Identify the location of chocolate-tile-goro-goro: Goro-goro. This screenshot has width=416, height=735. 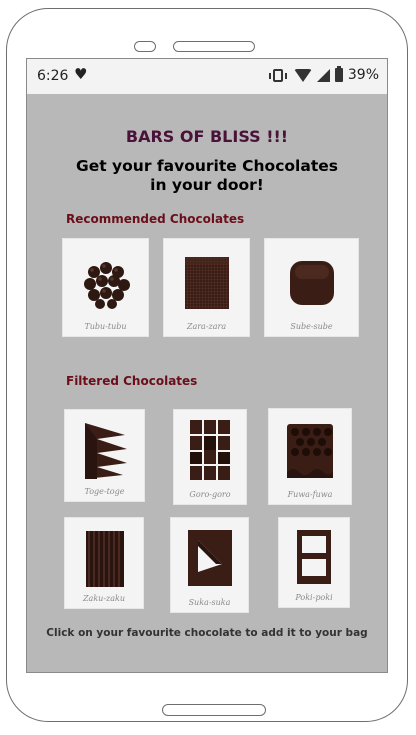
(210, 457).